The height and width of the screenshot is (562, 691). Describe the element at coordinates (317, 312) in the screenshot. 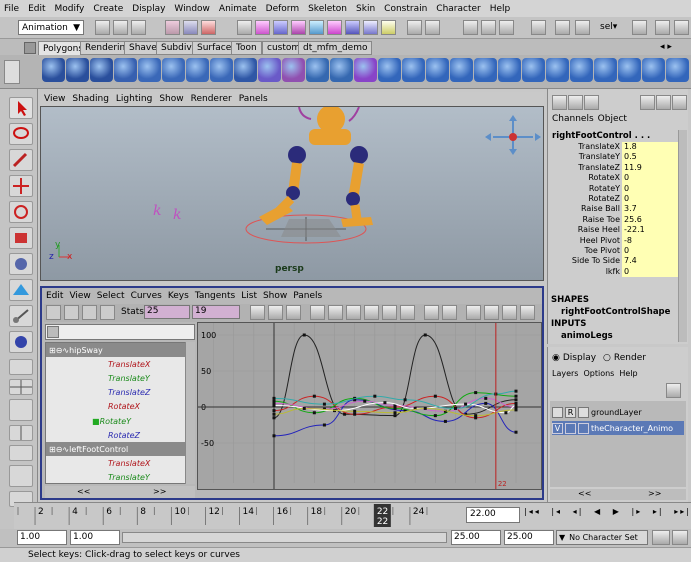

I see `spline-tangent-icon` at that location.